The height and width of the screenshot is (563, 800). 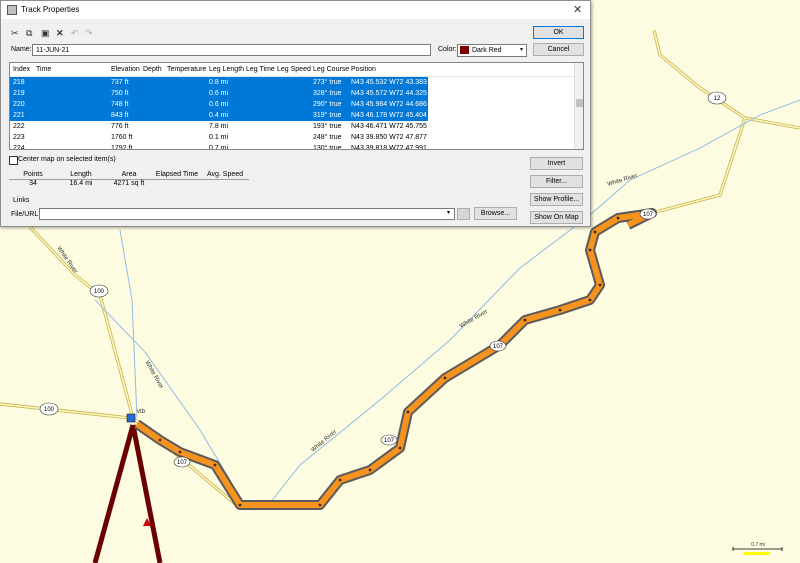 What do you see at coordinates (389, 147) in the screenshot?
I see `cell-position: N43 39.818 W72 47.991` at bounding box center [389, 147].